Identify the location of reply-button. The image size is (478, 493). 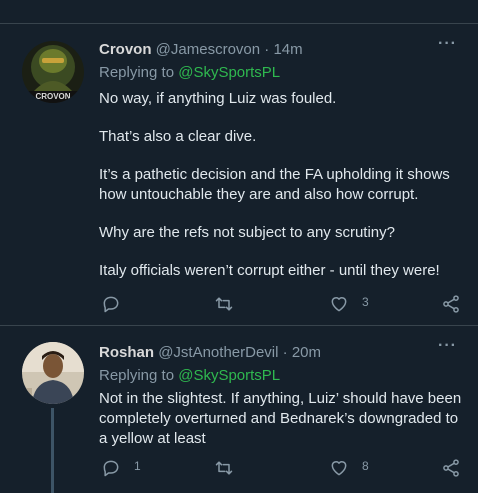
(111, 304).